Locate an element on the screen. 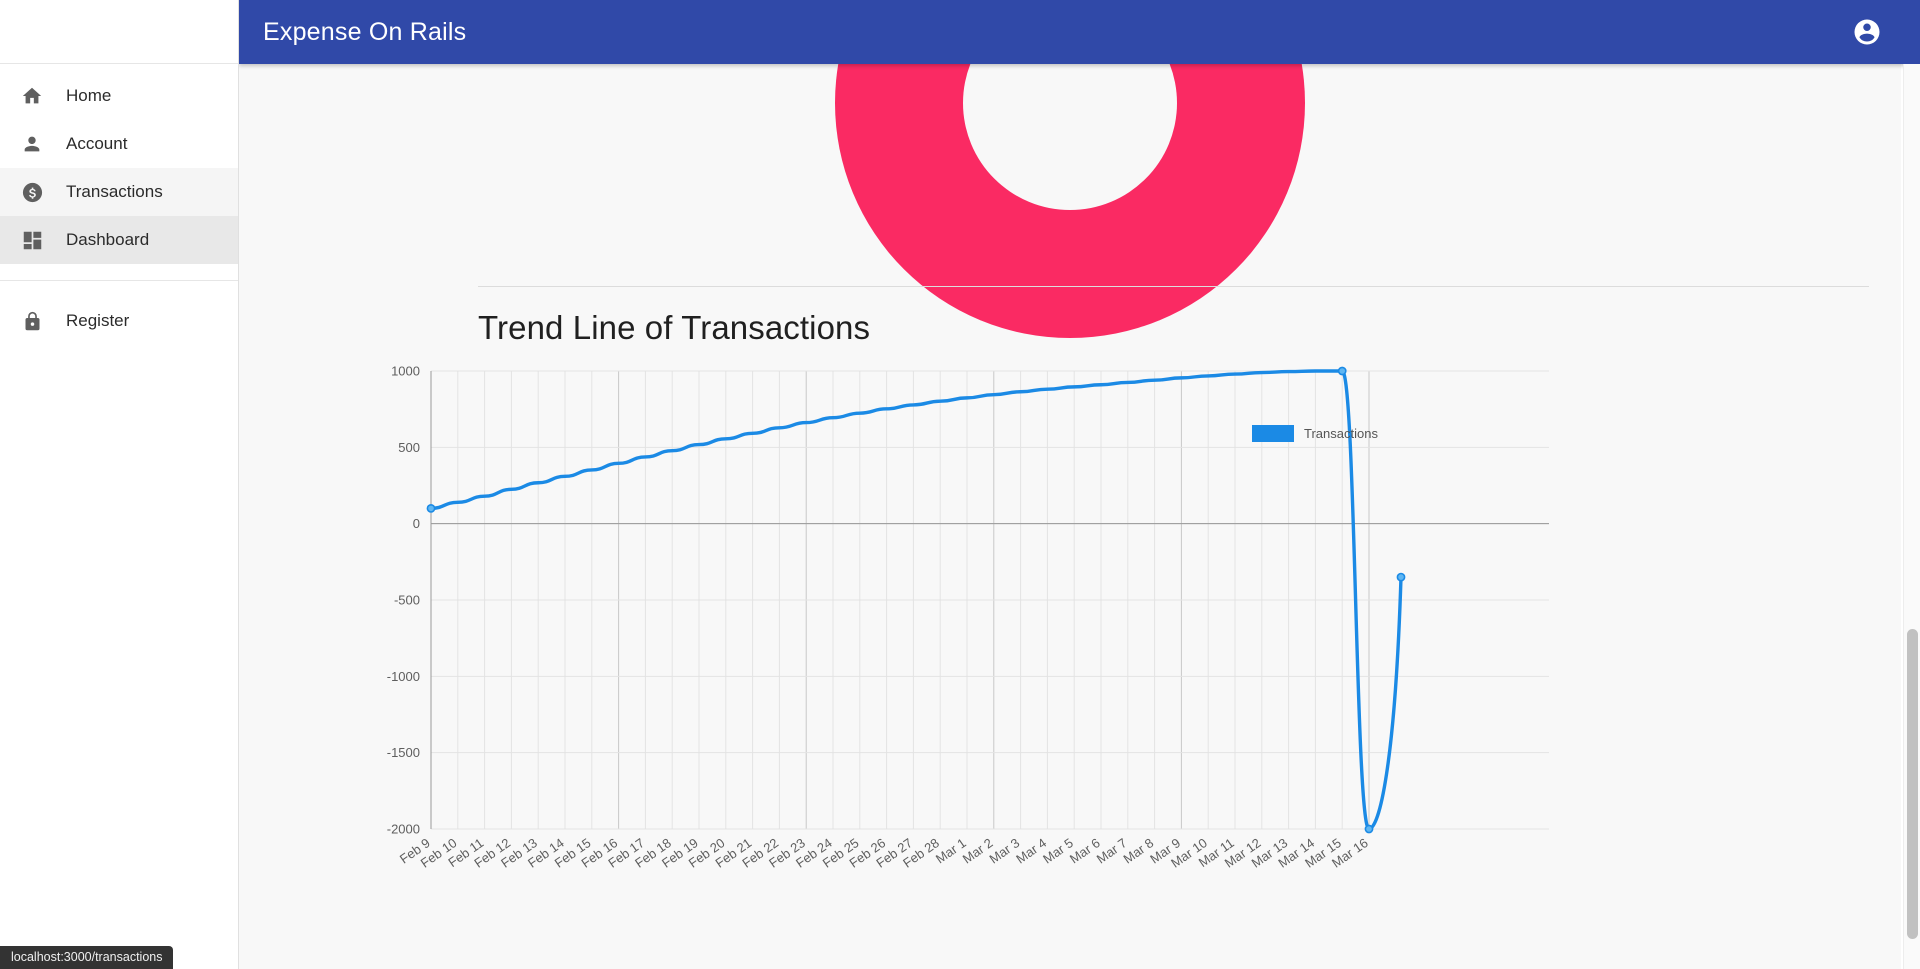 This screenshot has height=969, width=1920. app-bar: Expense On Rails is located at coordinates (1079, 32).